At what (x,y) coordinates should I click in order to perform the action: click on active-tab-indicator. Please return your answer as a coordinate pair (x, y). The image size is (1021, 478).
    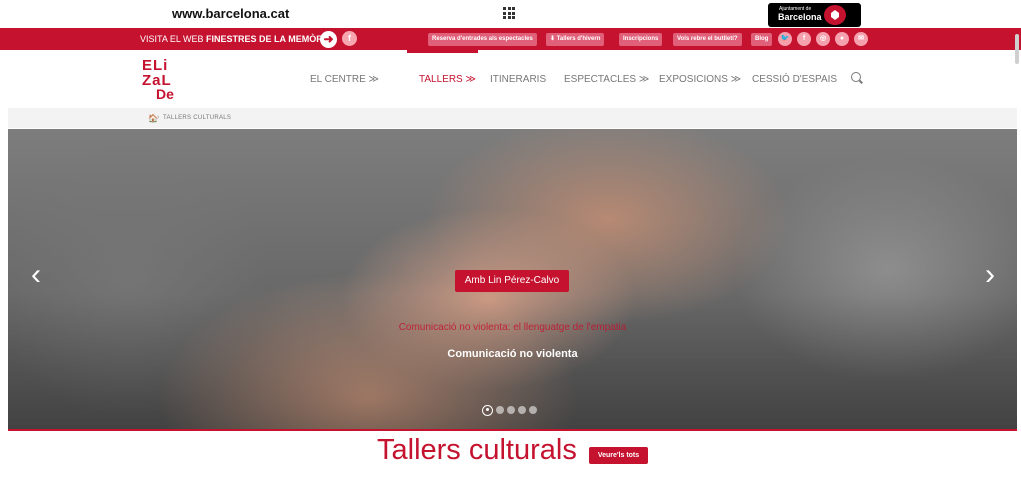
    Looking at the image, I should click on (442, 51).